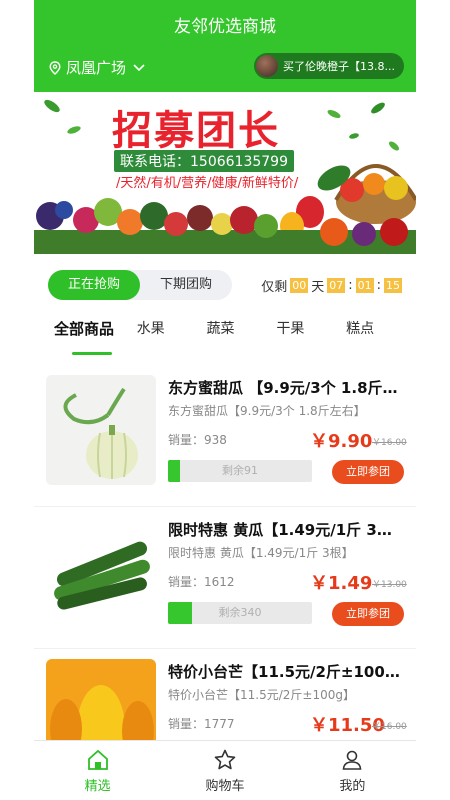  Describe the element at coordinates (352, 760) in the screenshot. I see `user-icon` at that location.